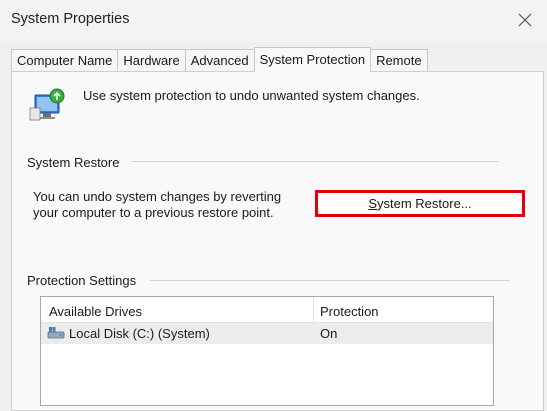  I want to click on tab-remote: Remote, so click(399, 60).